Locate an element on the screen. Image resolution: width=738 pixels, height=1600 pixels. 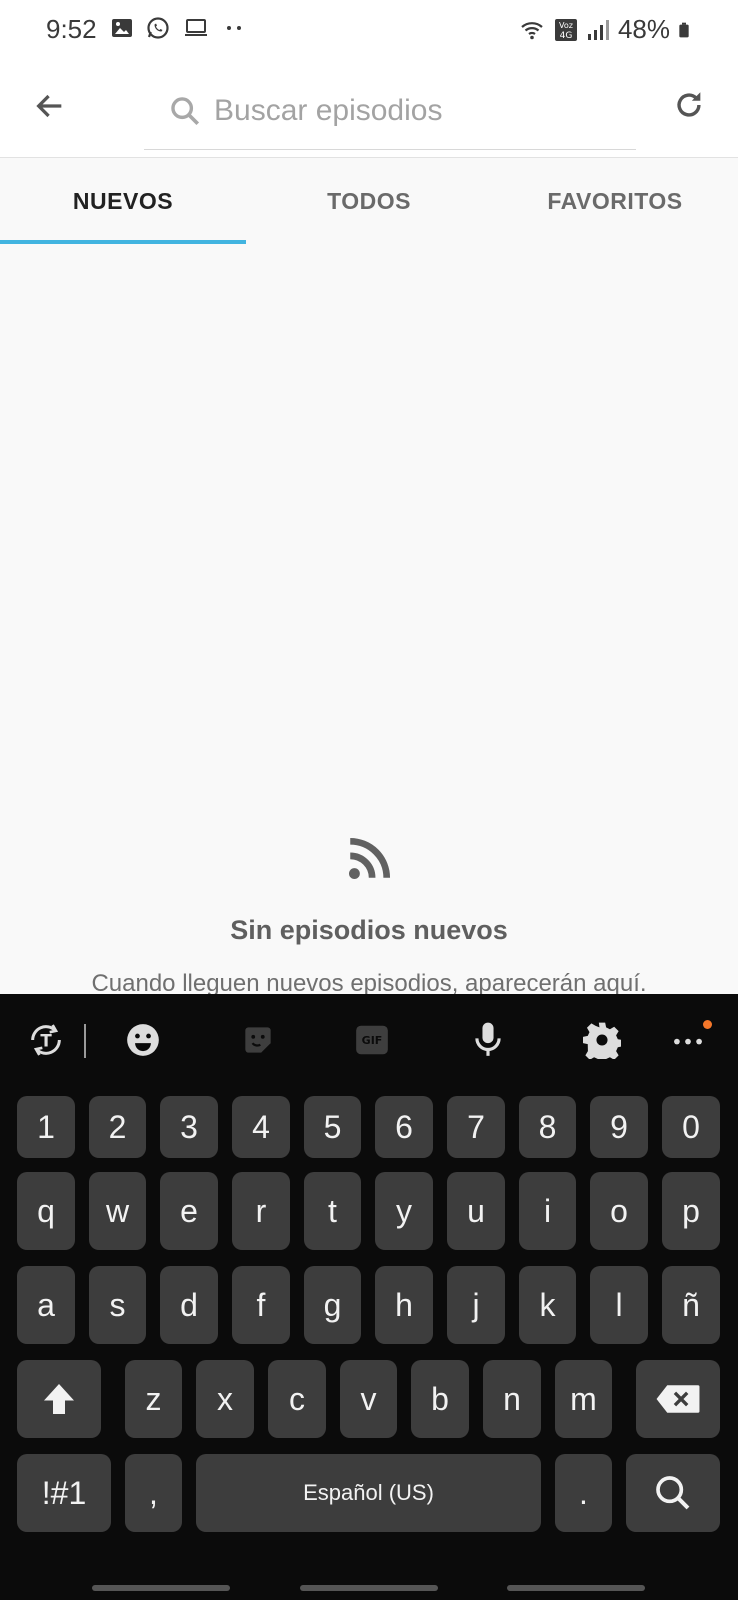
sticker-button is located at coordinates (258, 1040).